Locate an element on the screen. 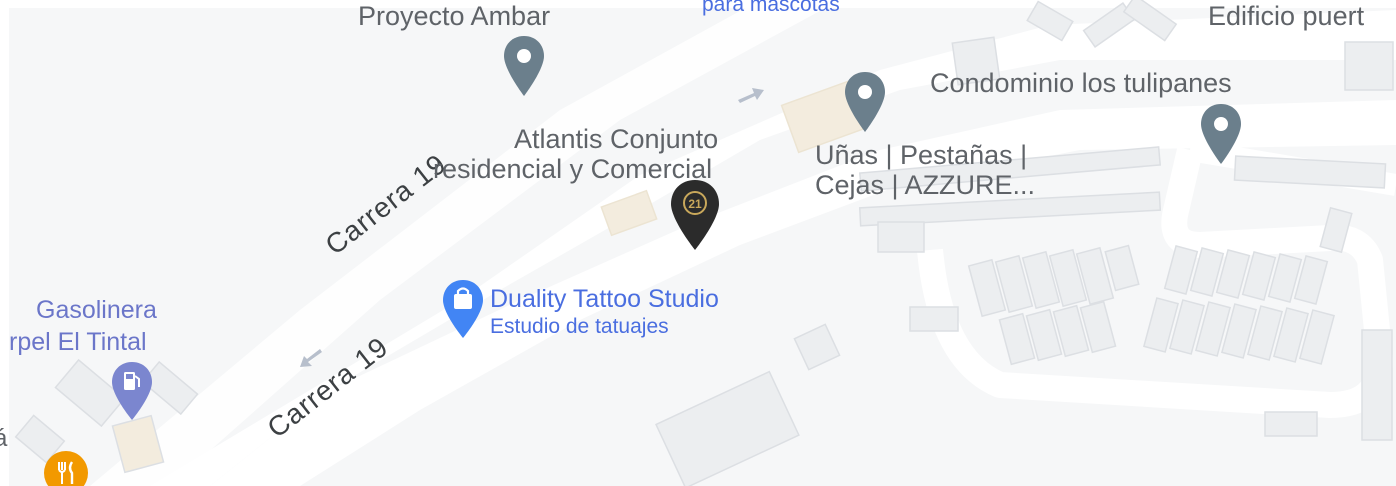 This screenshot has width=1396, height=486. shopping-bag-pin-icon is located at coordinates (463, 309).